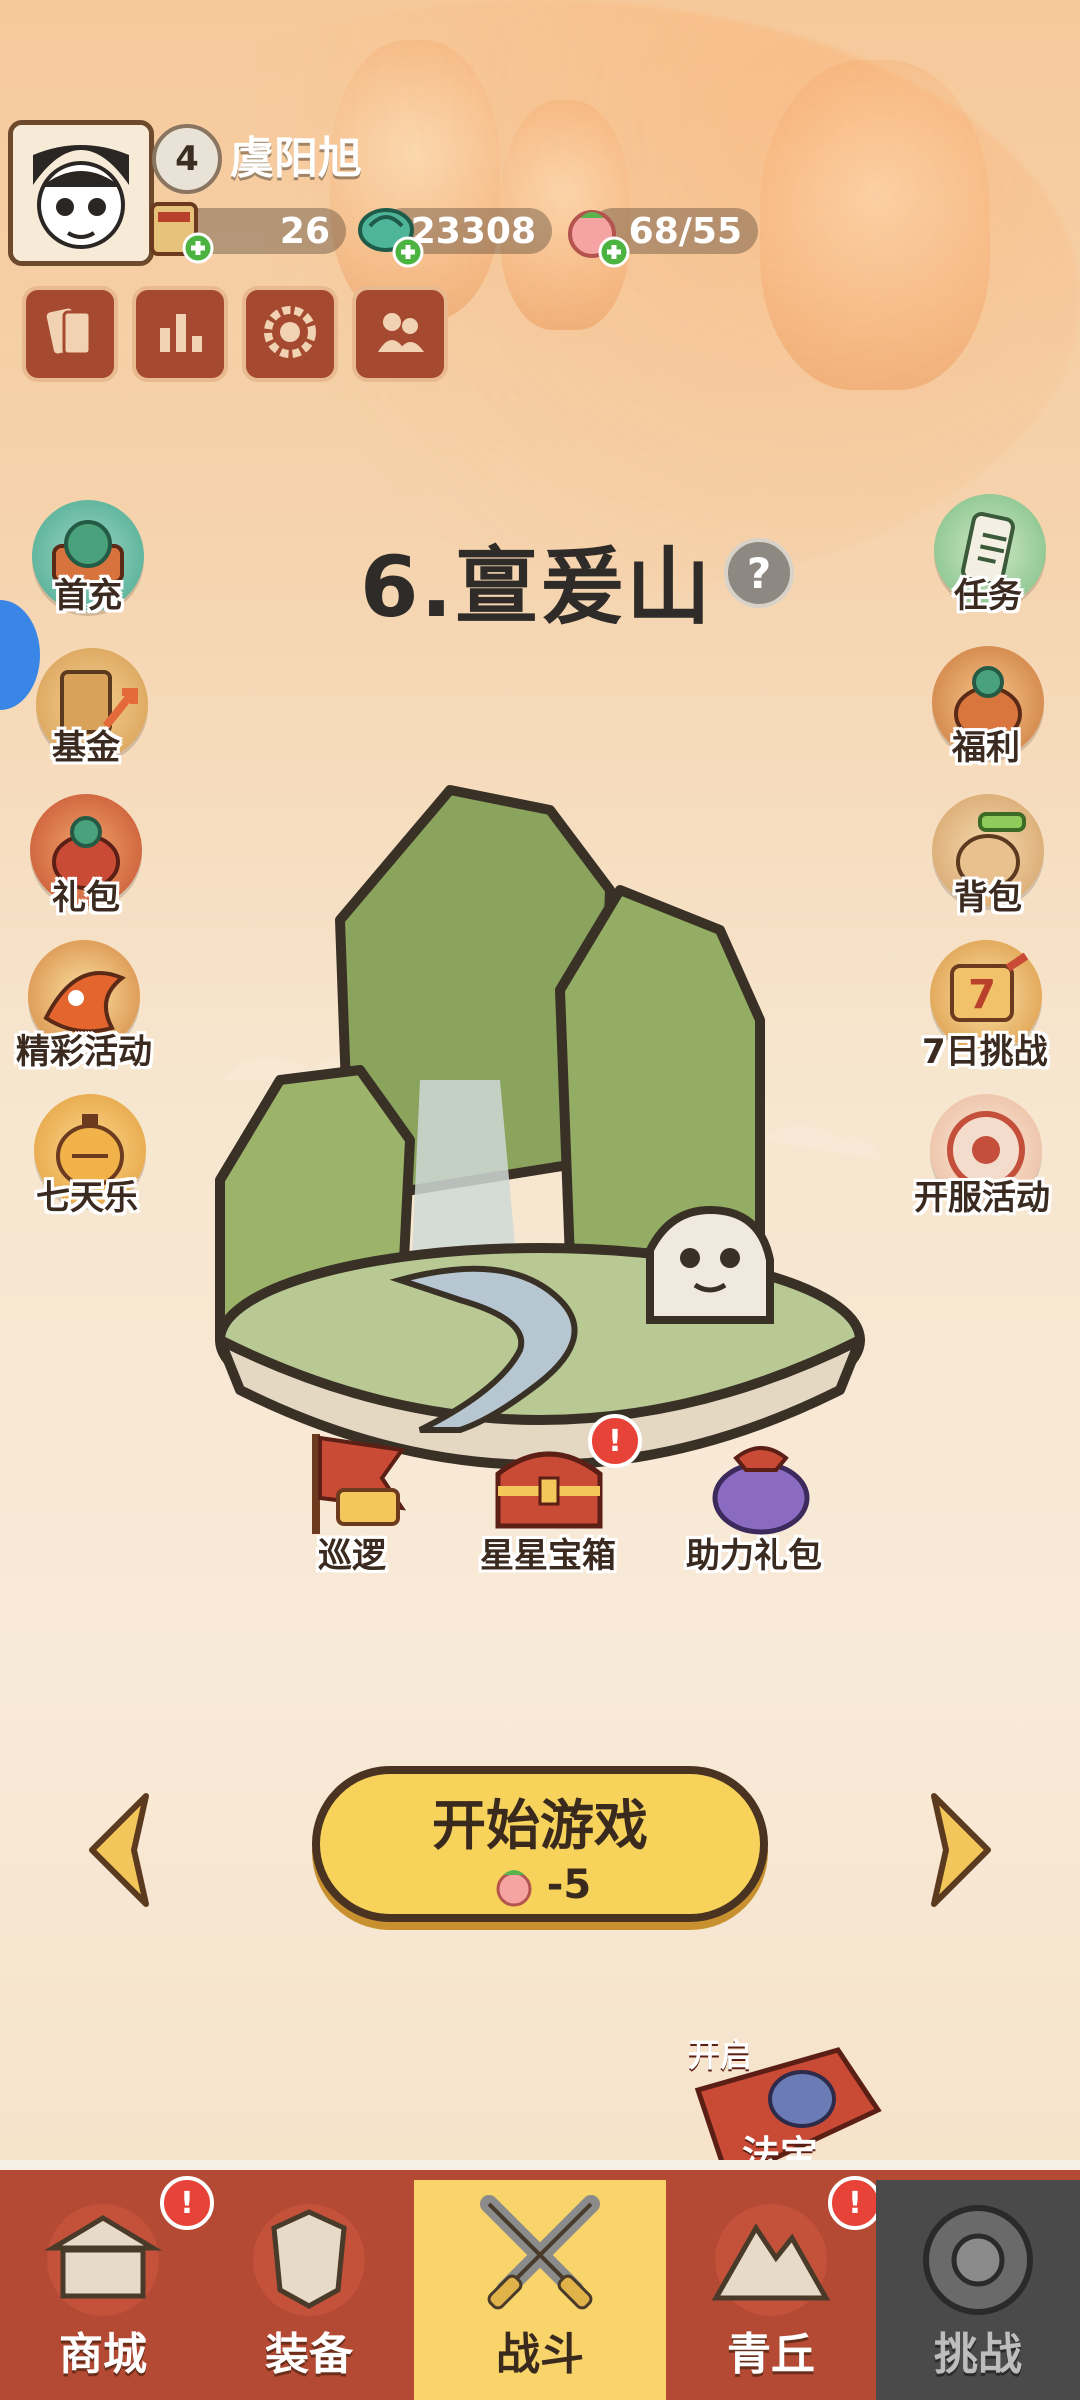 The height and width of the screenshot is (2400, 1080). Describe the element at coordinates (754, 1556) in the screenshot. I see `assist-pack-label: 助力礼包` at that location.